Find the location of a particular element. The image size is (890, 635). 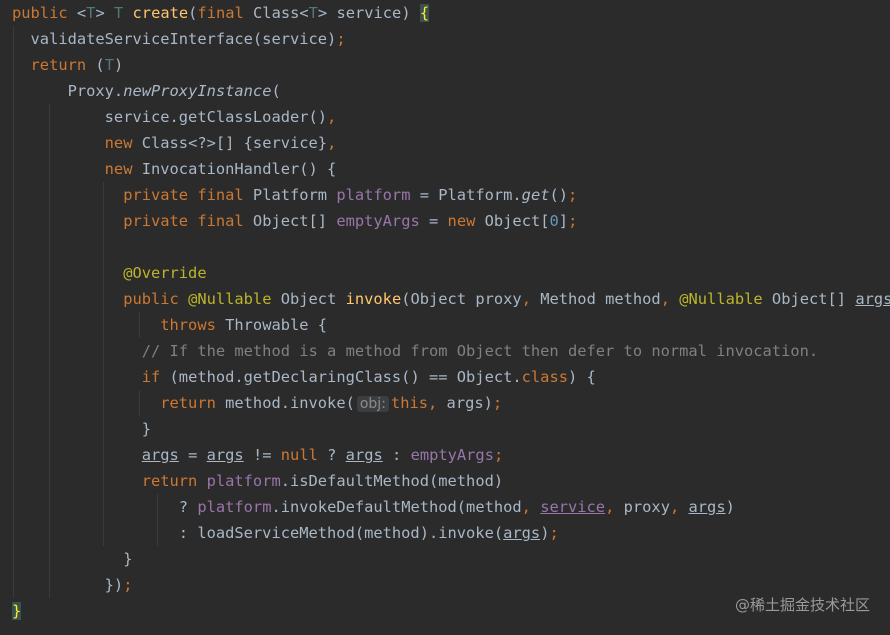

code-token: Object is located at coordinates (313, 299).